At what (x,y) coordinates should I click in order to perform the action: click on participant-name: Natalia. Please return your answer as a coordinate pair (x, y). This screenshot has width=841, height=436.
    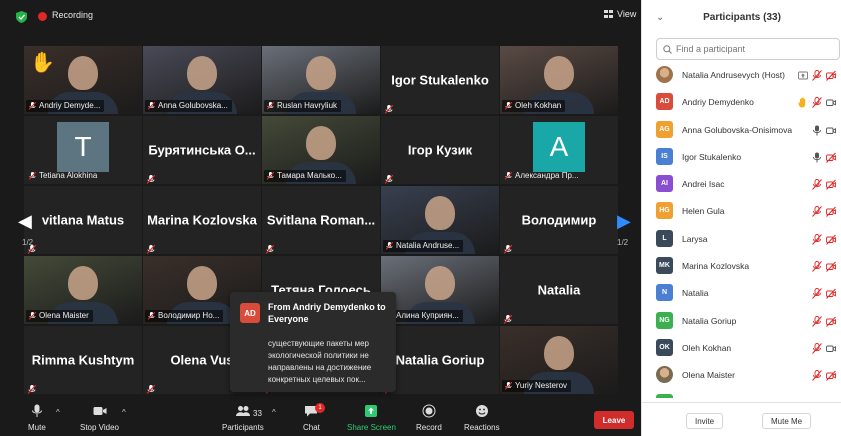
    Looking at the image, I should click on (559, 290).